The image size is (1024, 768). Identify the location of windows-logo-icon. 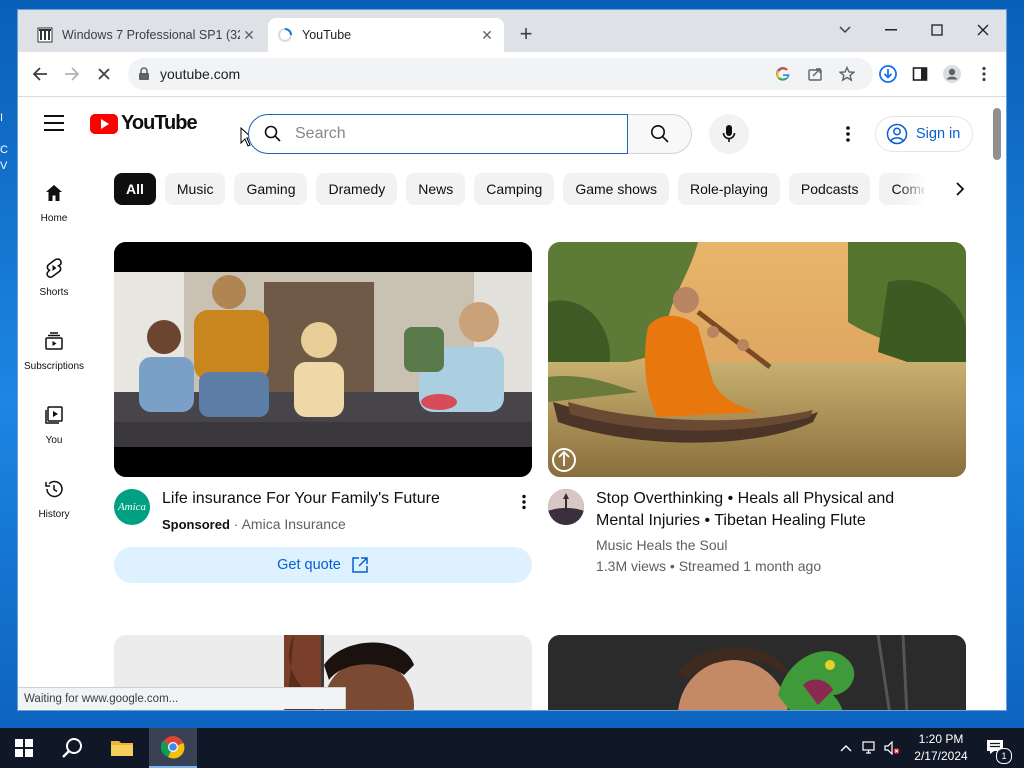
(24, 748).